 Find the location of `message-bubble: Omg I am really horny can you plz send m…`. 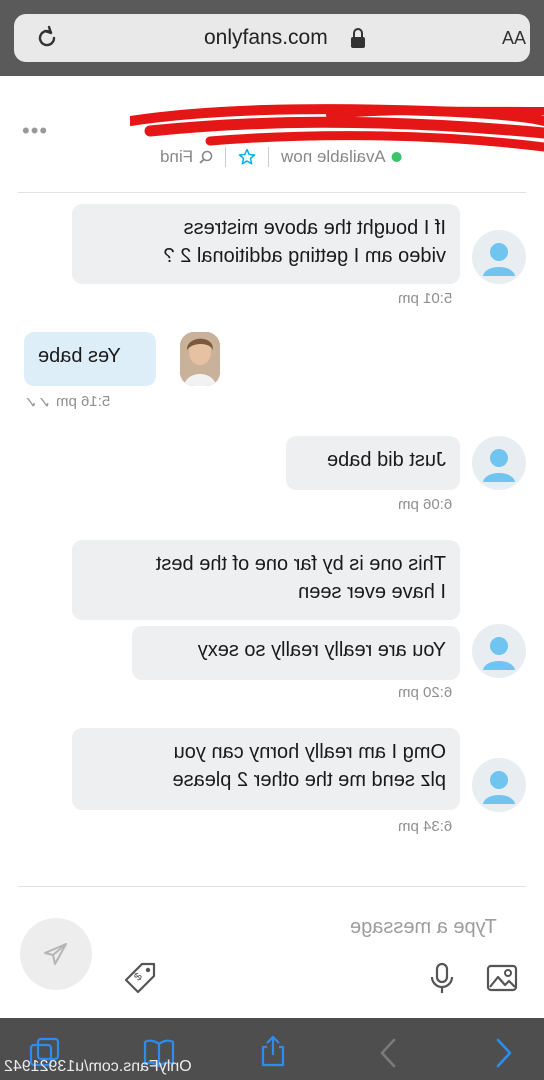

message-bubble: Omg I am really horny can you plz send m… is located at coordinates (266, 769).